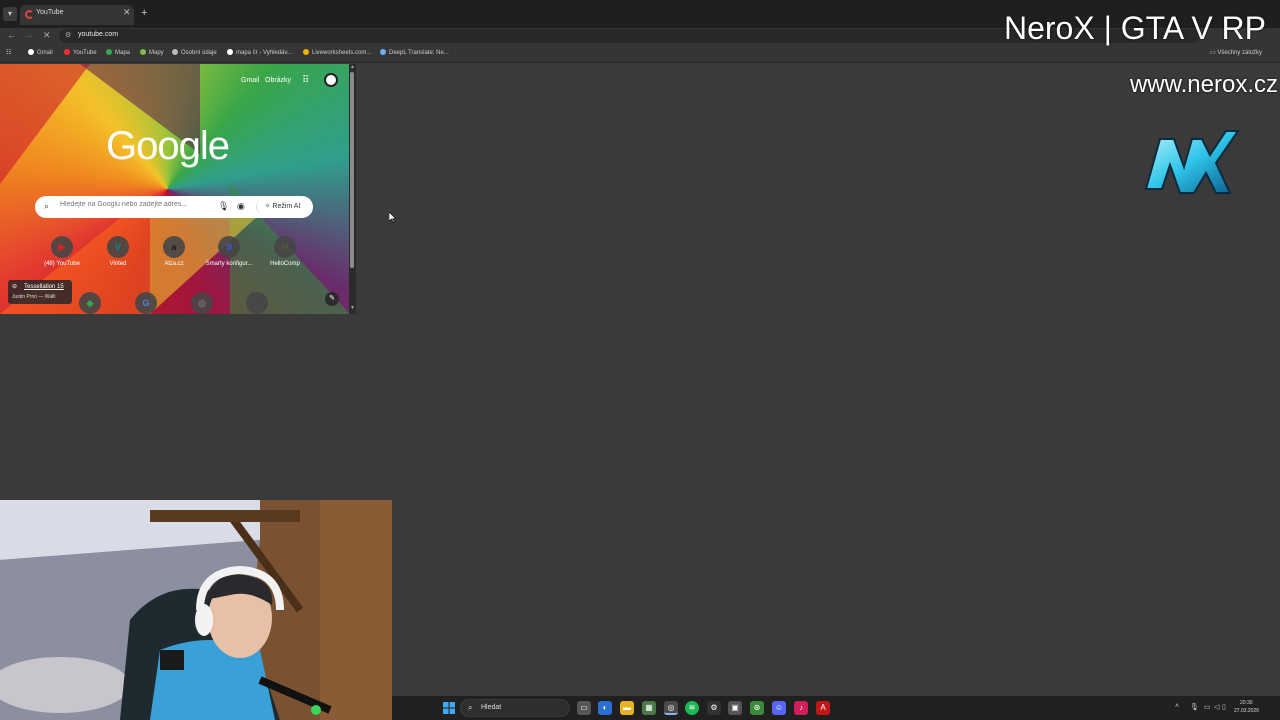 The image size is (1280, 720). What do you see at coordinates (584, 708) in the screenshot?
I see `task-view-icon: ▭` at bounding box center [584, 708].